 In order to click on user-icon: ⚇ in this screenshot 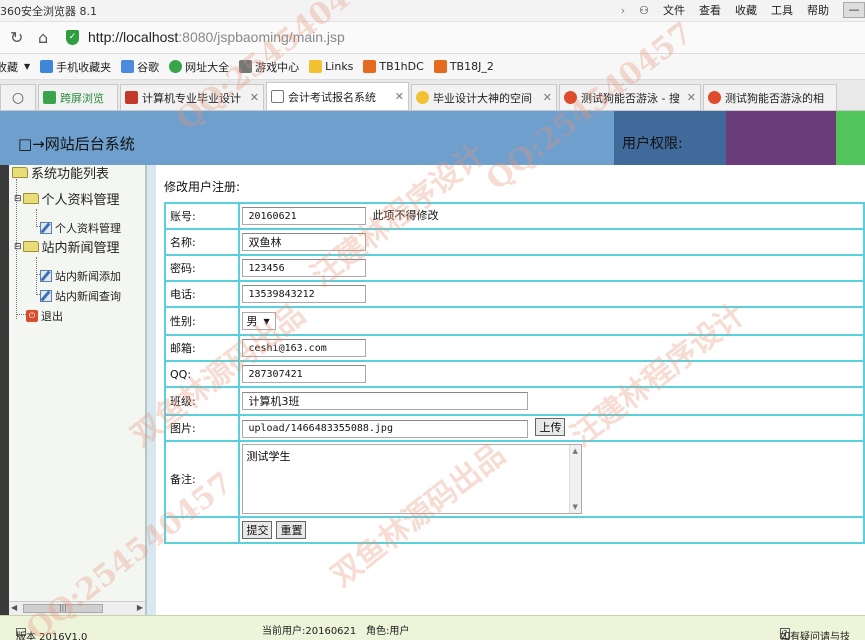, I will do `click(644, 10)`.